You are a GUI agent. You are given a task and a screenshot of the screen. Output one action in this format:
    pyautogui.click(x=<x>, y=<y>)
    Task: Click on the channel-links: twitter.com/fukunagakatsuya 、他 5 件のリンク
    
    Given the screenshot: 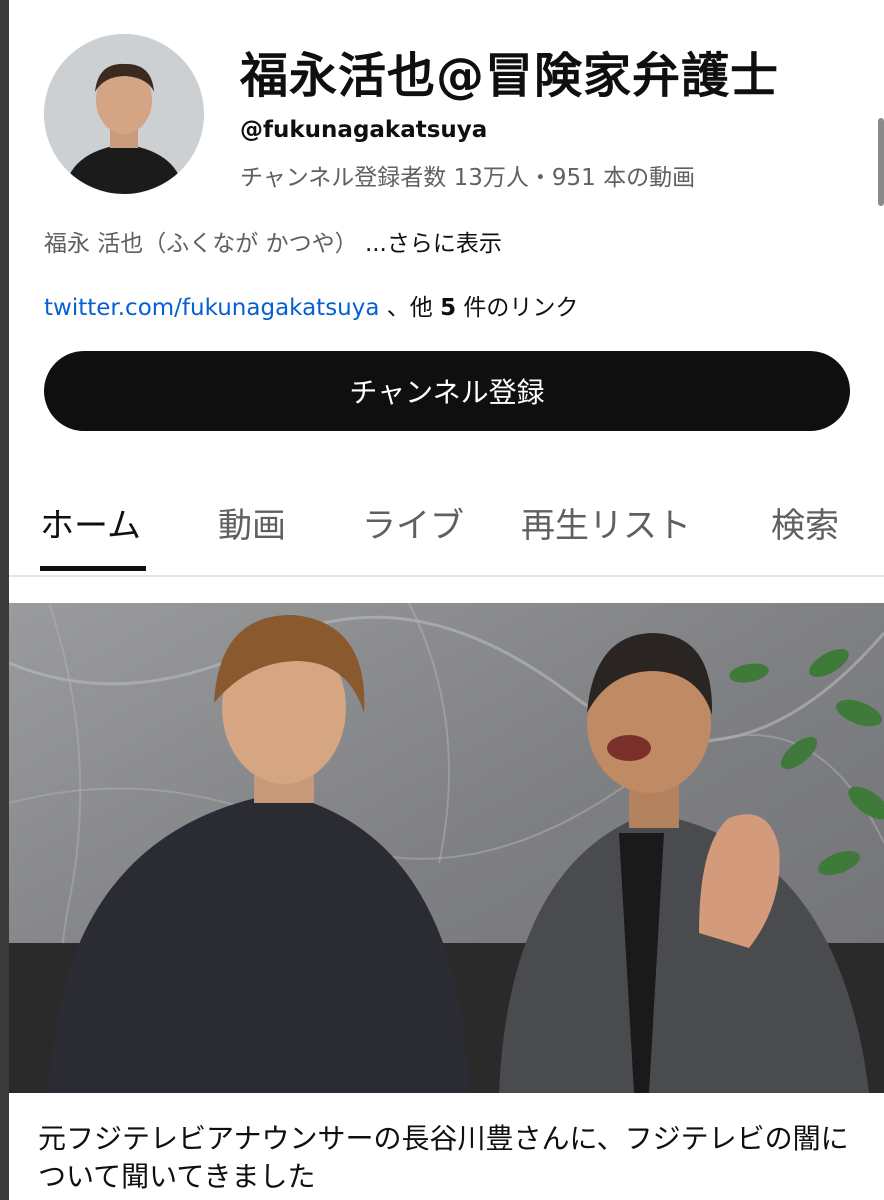 What is the action you would take?
    pyautogui.click(x=311, y=305)
    